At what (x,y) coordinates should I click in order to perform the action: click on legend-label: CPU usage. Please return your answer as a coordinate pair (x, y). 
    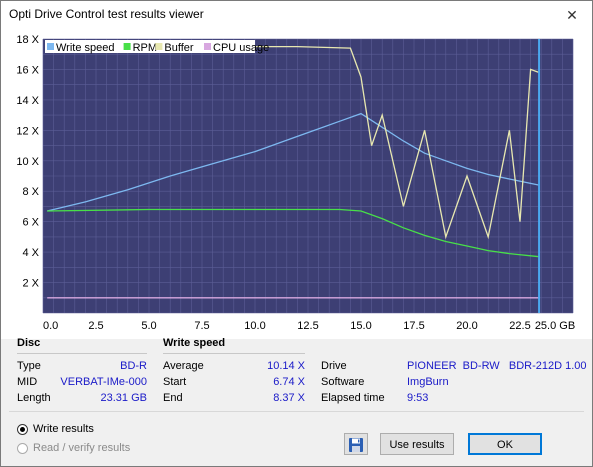
    Looking at the image, I should click on (241, 48).